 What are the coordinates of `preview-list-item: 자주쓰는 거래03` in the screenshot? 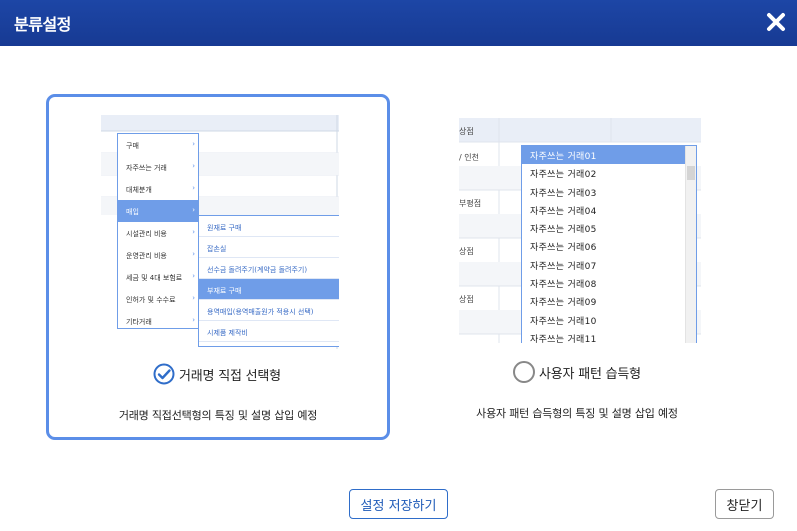 It's located at (563, 193).